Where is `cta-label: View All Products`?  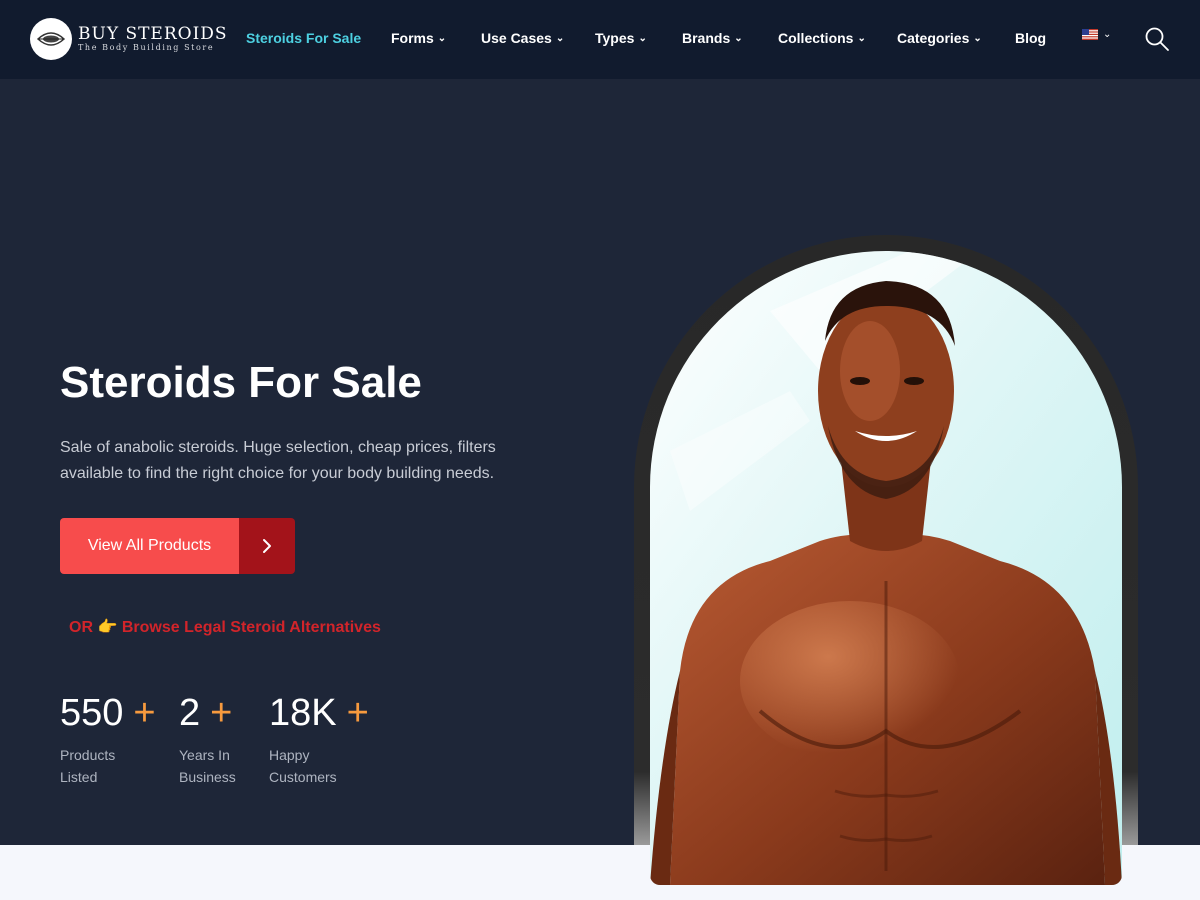 cta-label: View All Products is located at coordinates (149, 546).